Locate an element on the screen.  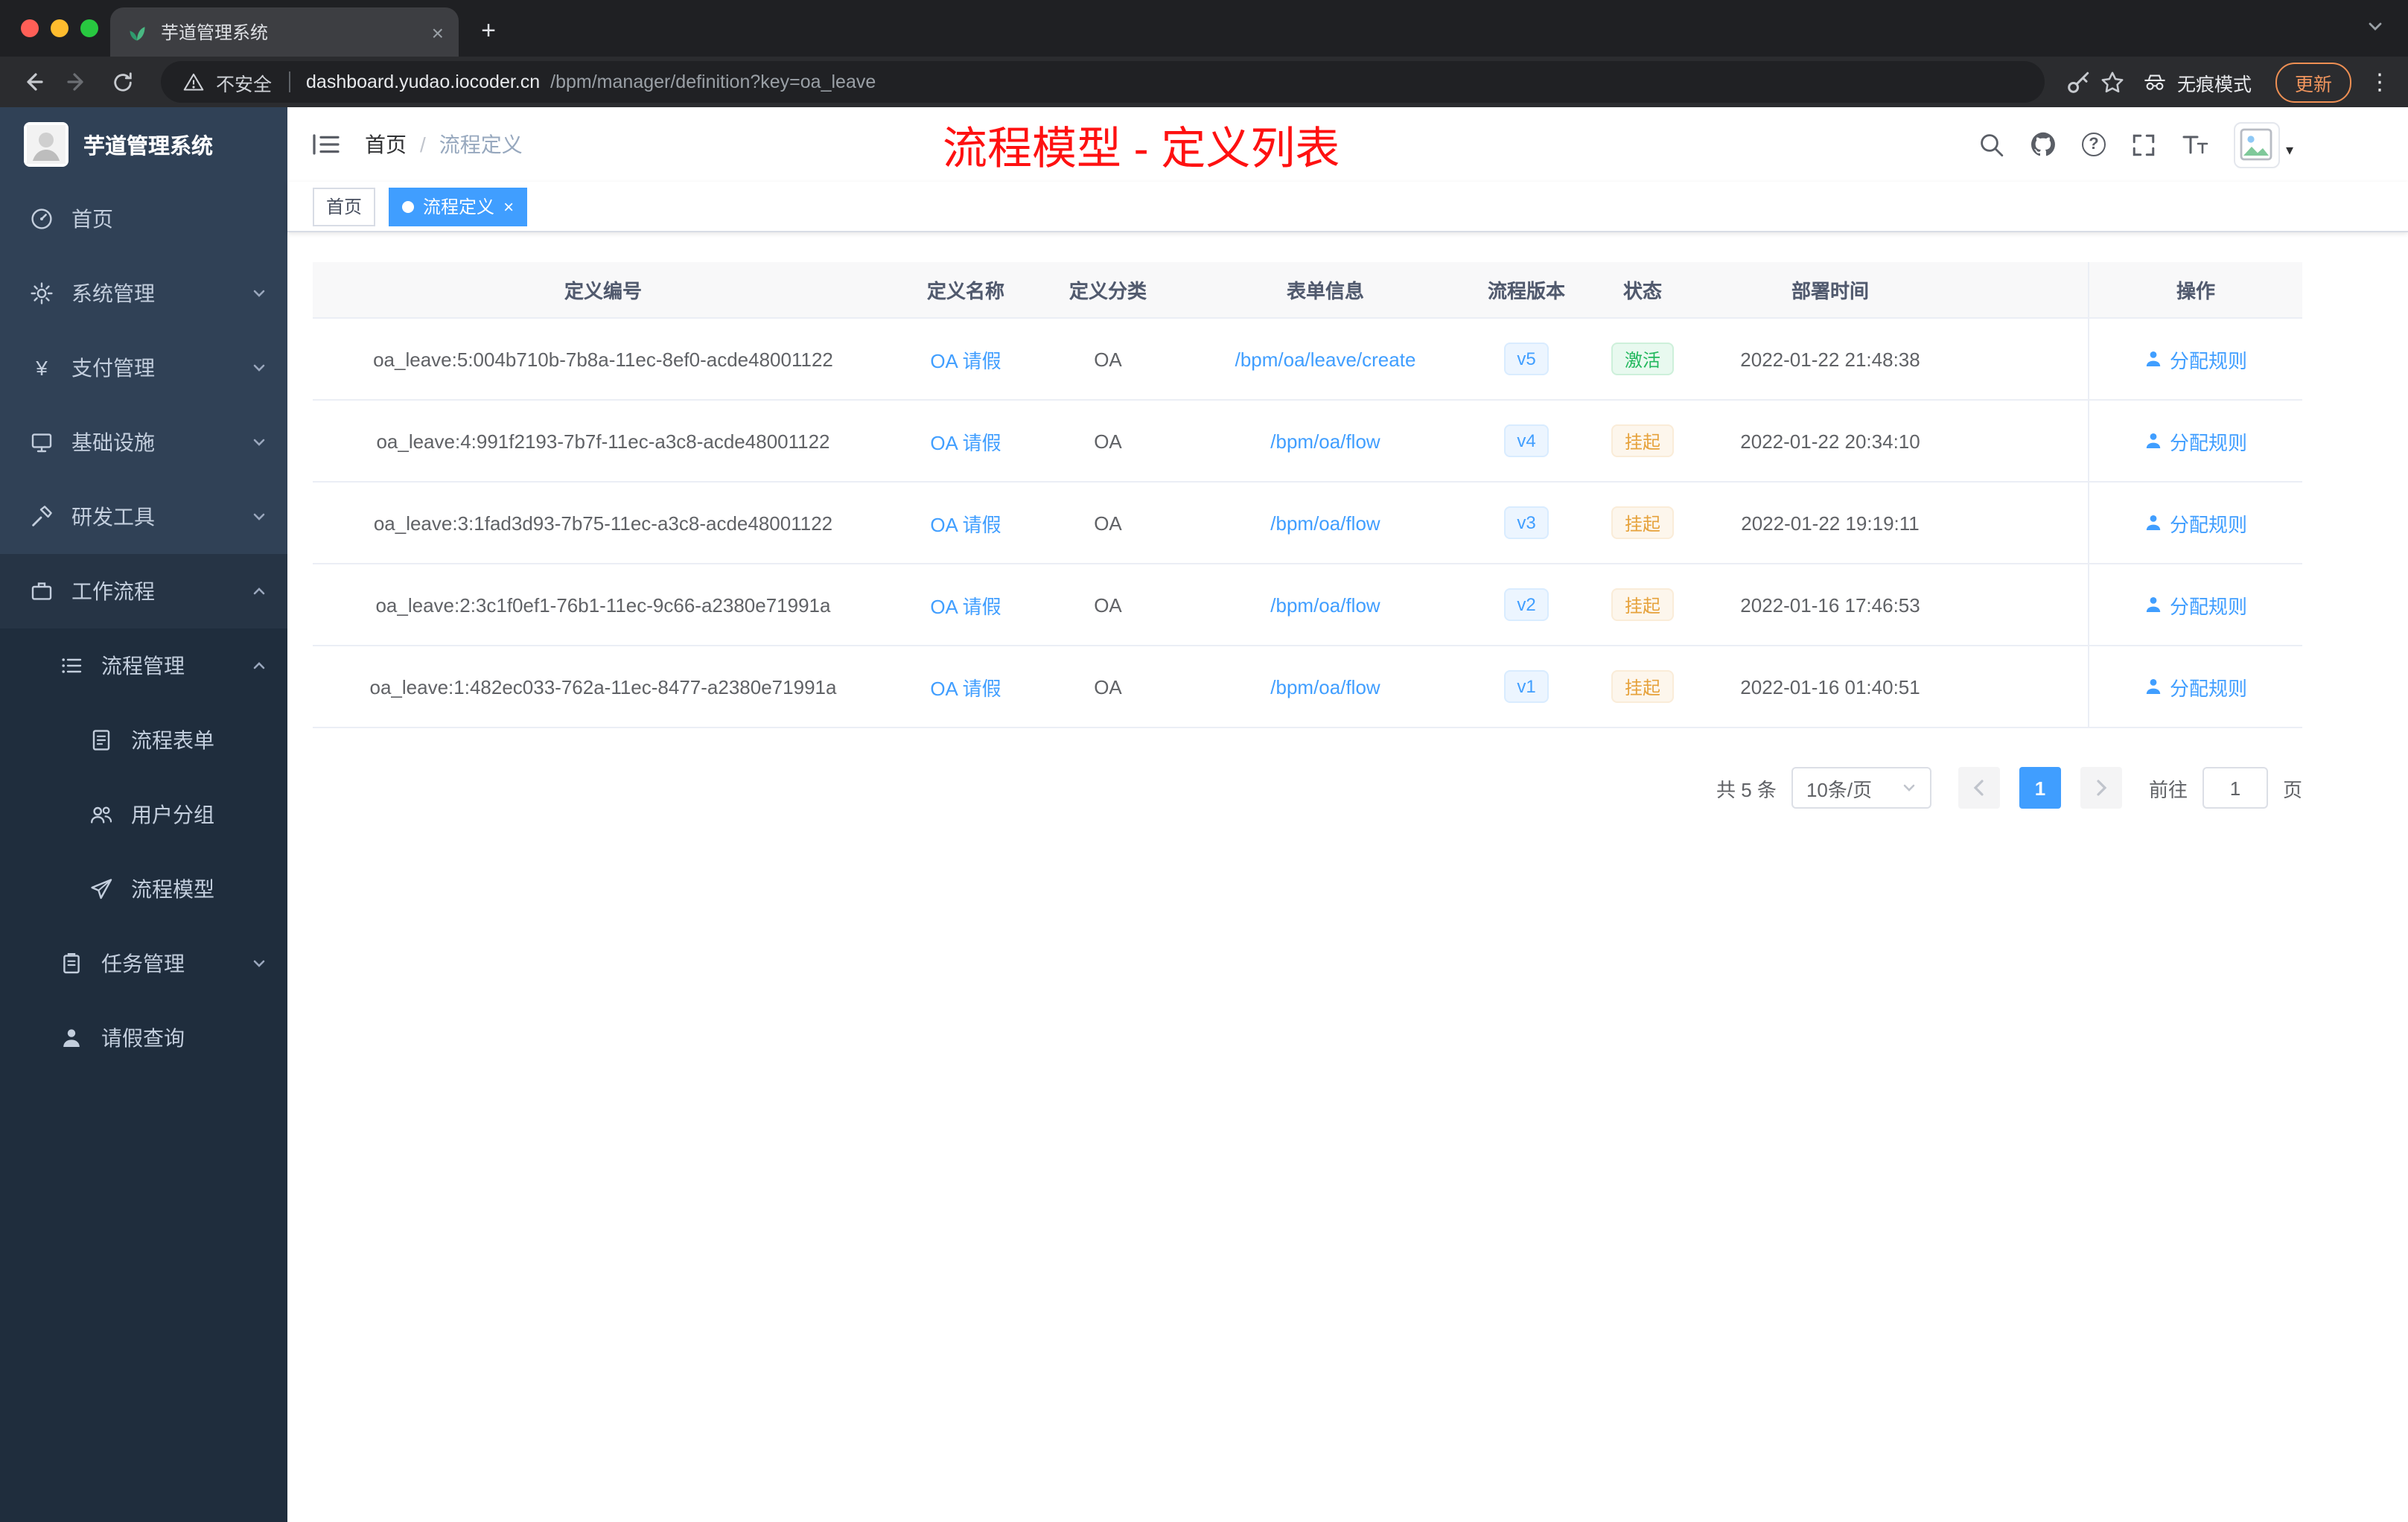
search-icon is located at coordinates (1991, 144).